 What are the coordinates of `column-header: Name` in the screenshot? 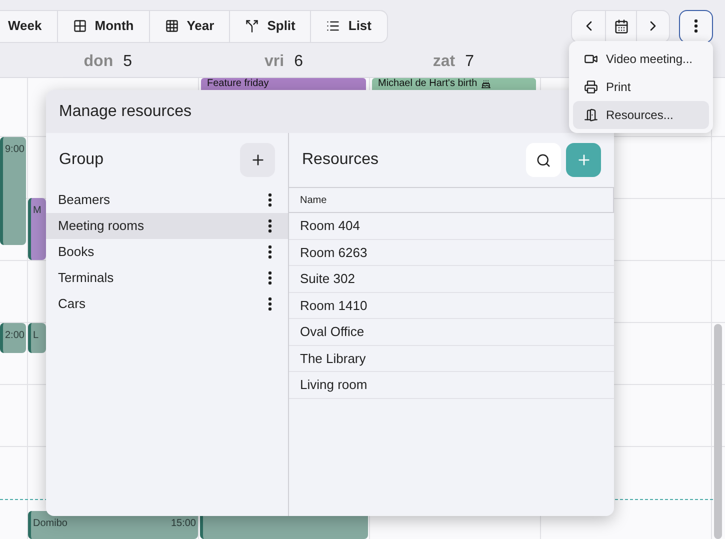 It's located at (313, 201).